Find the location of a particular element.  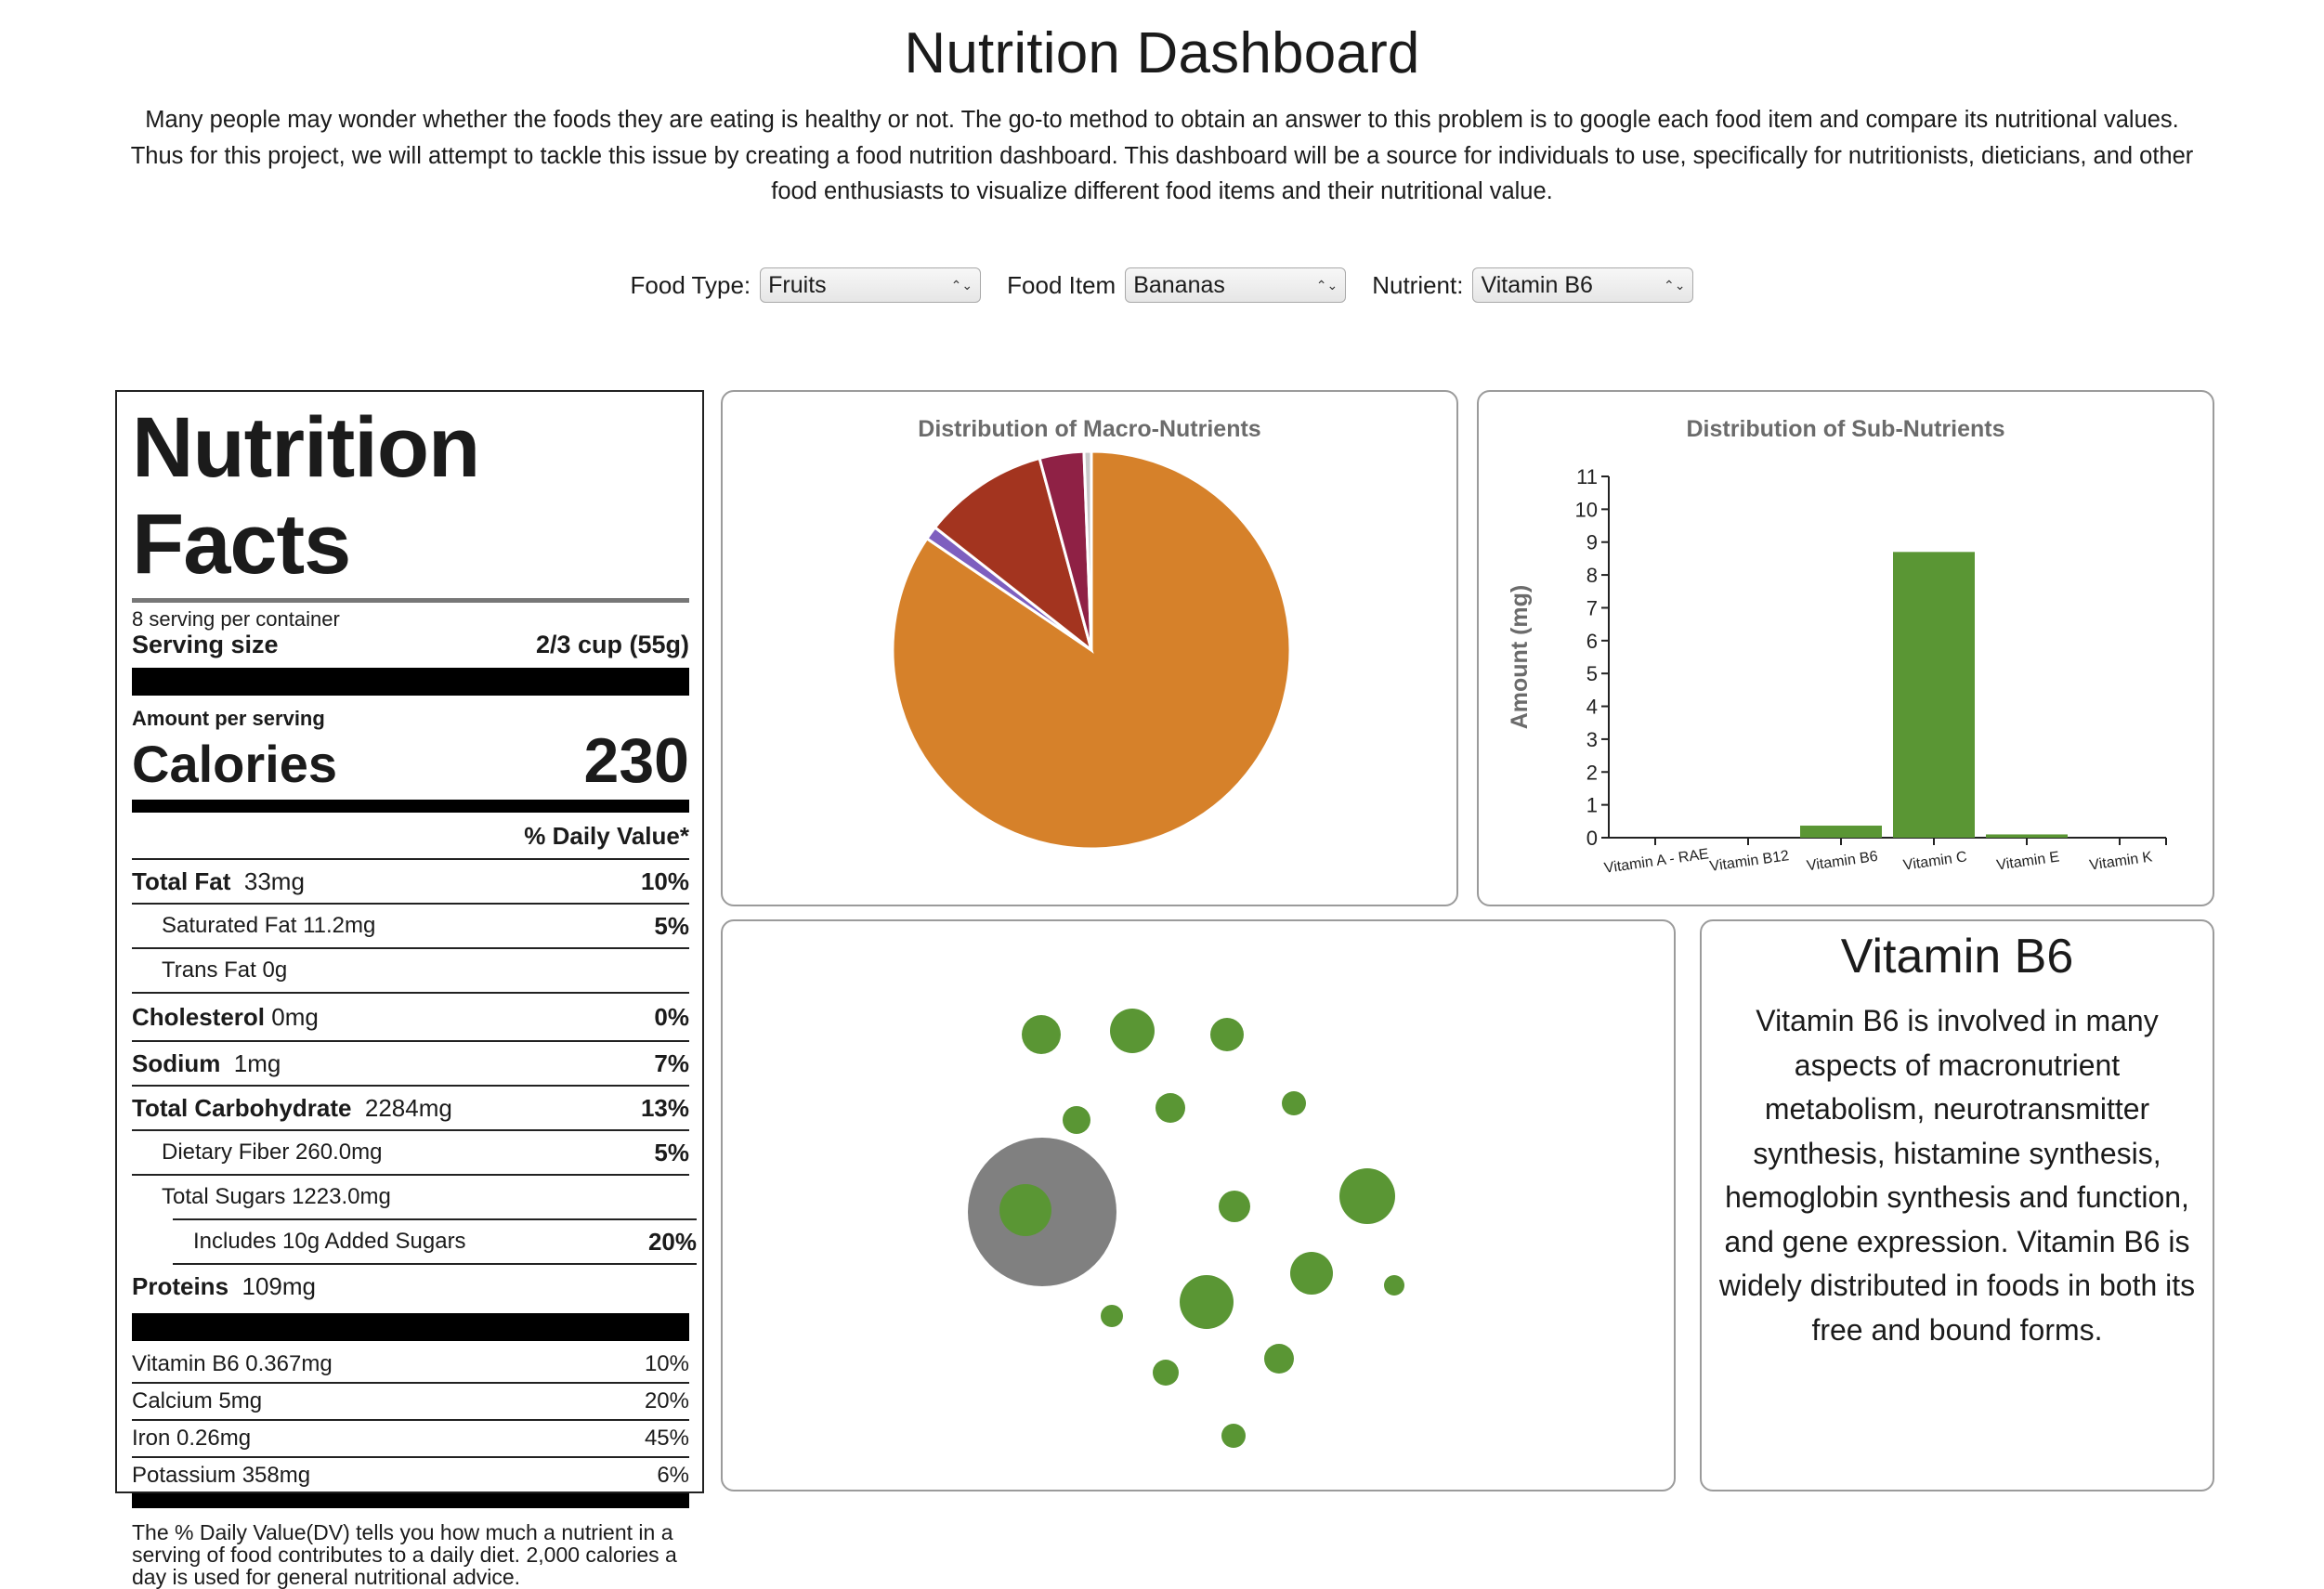

nutrient-row-total-sugars: Total Sugars 1223.0mg is located at coordinates (410, 1197).